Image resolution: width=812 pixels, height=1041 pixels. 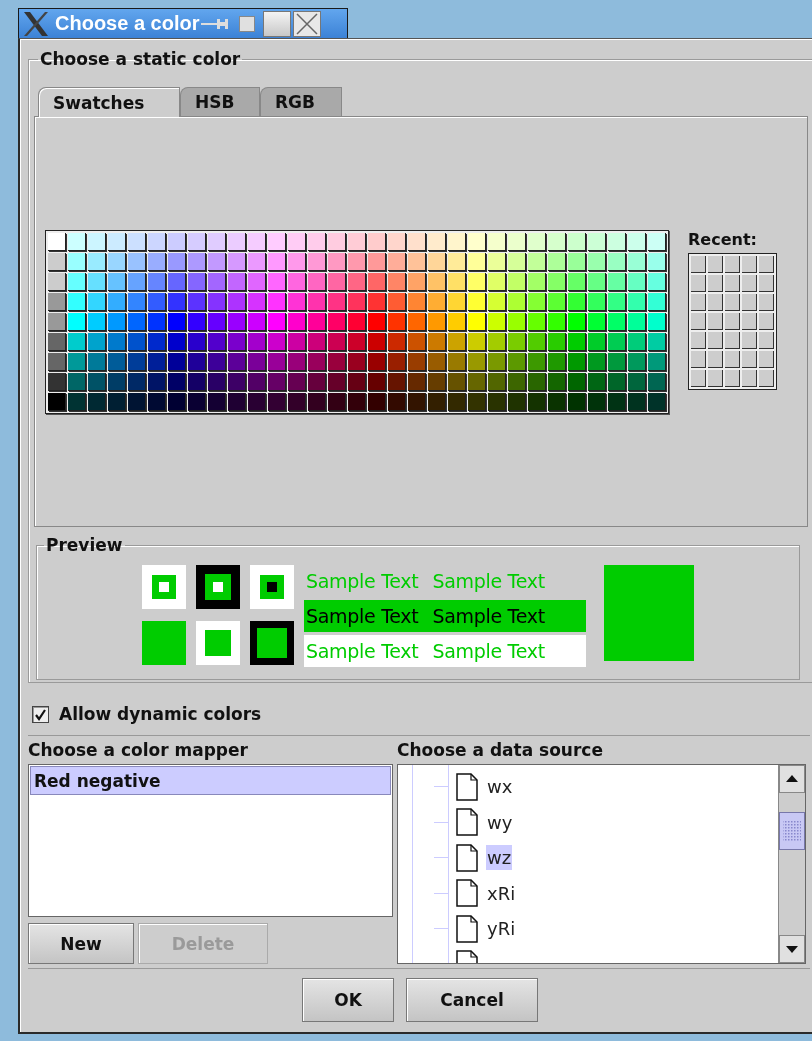 I want to click on button: New, so click(x=81, y=943).